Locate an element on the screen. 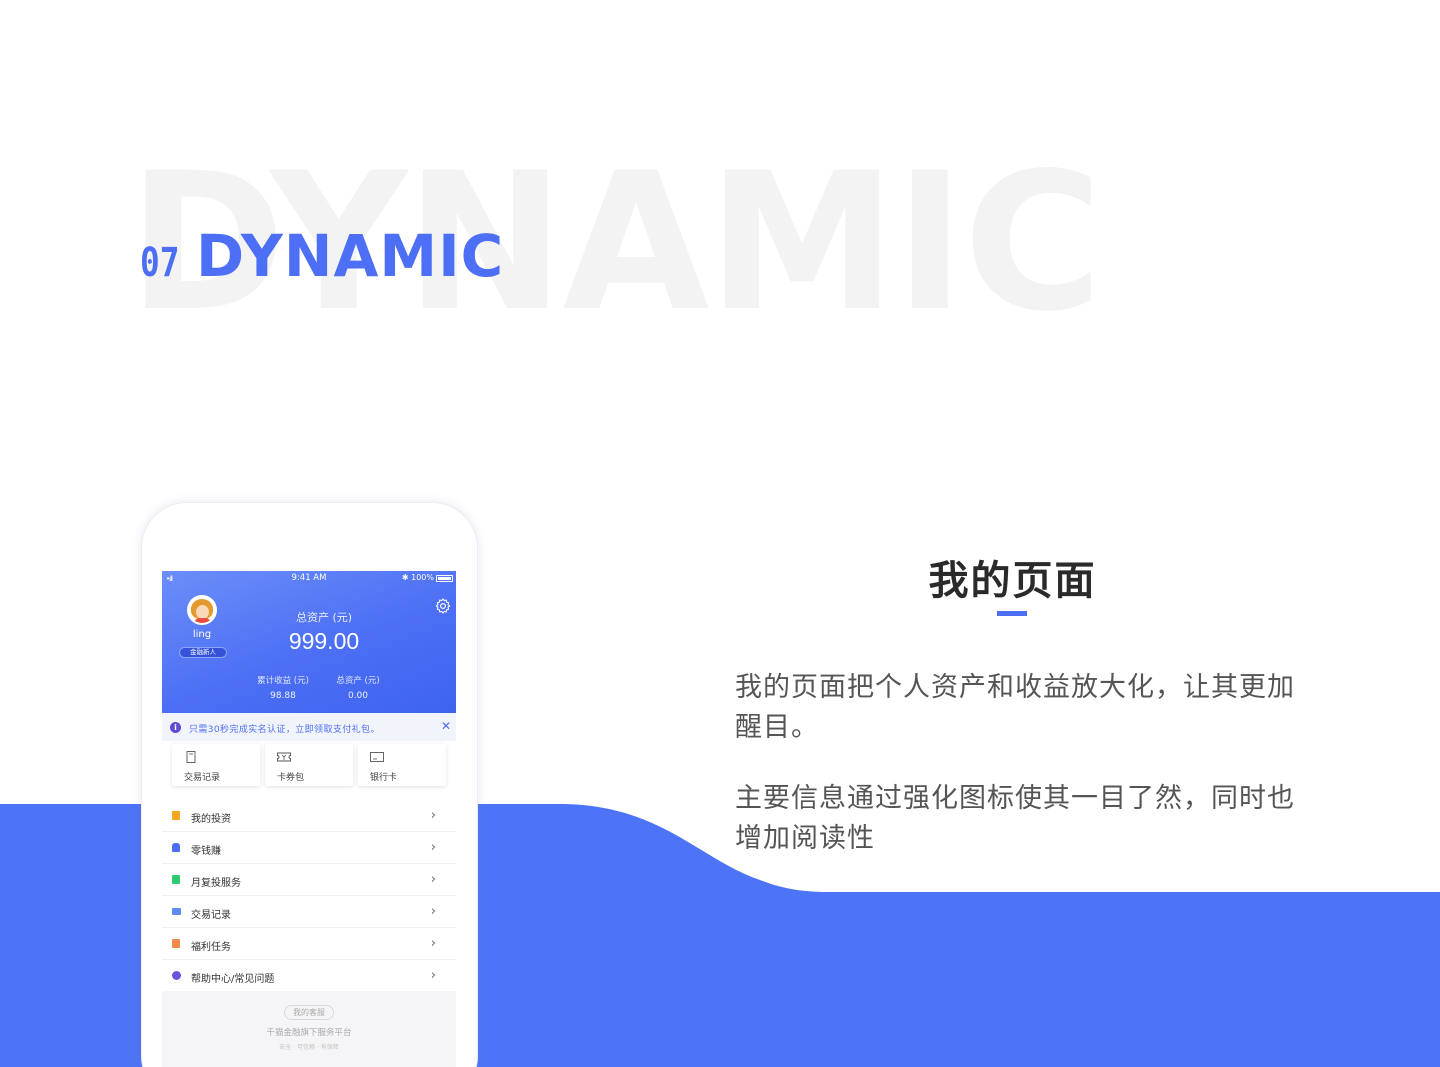 The width and height of the screenshot is (1440, 1067). menu-item-reinvest: 月复投服务 › is located at coordinates (309, 880).